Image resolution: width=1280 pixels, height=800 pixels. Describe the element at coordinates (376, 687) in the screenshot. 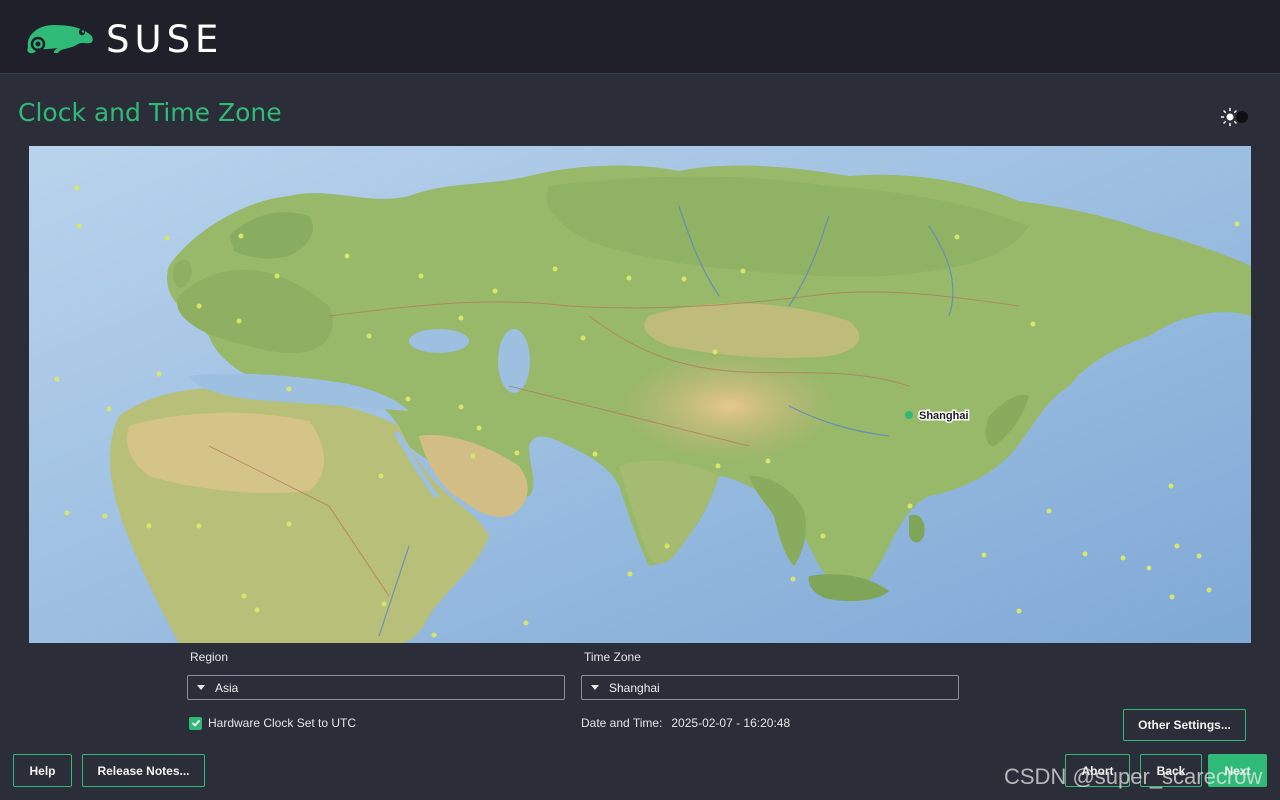

I see `region-combobox: Asia` at that location.